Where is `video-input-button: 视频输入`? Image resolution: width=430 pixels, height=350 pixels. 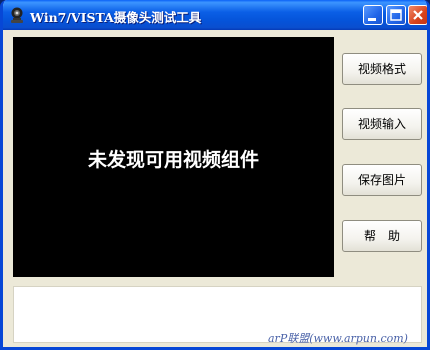 video-input-button: 视频输入 is located at coordinates (382, 124).